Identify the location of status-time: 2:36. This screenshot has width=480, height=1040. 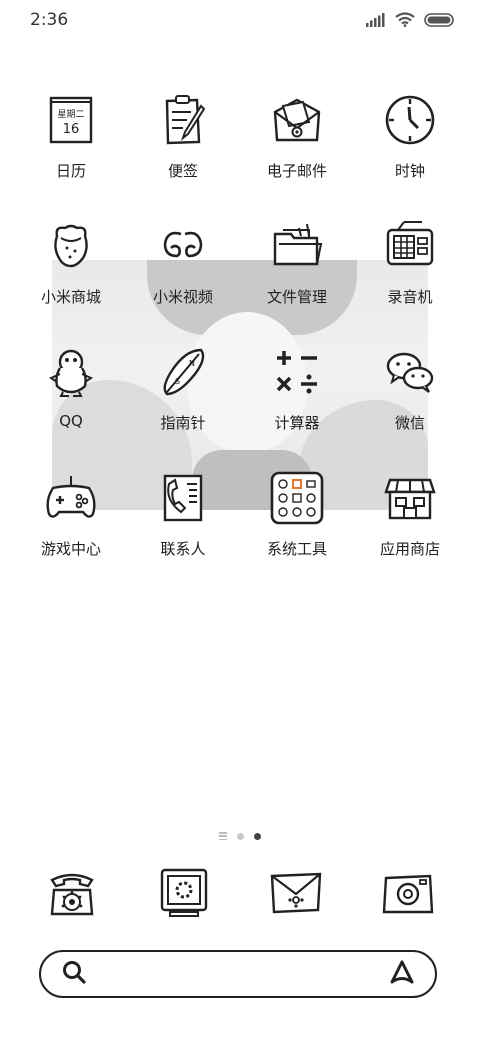
(49, 20).